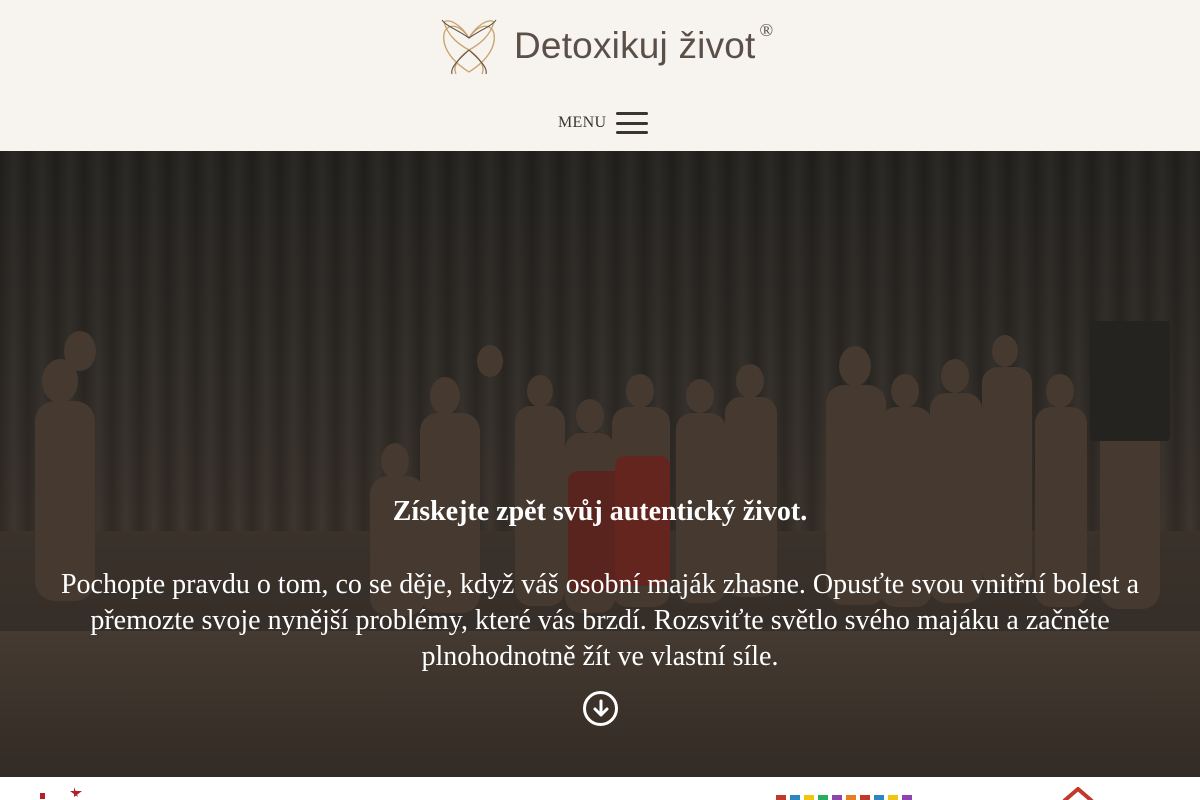  What do you see at coordinates (600, 511) in the screenshot?
I see `hero-title: Získejte zpět svůj autentický život.` at bounding box center [600, 511].